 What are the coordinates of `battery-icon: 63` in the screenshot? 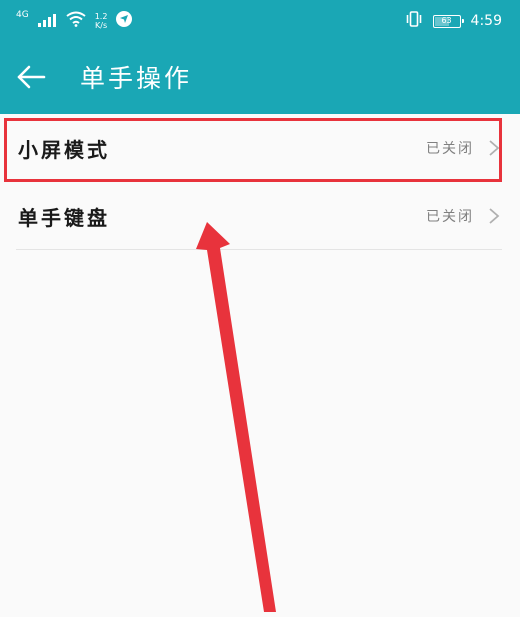 It's located at (448, 21).